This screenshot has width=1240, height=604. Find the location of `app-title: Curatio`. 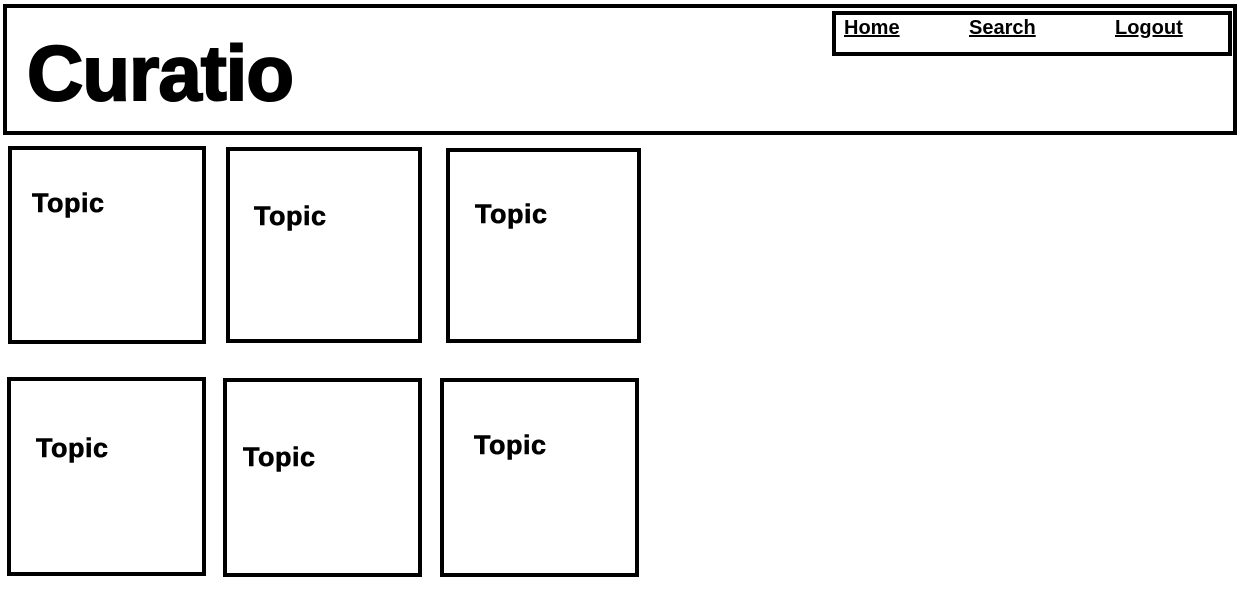

app-title: Curatio is located at coordinates (160, 73).